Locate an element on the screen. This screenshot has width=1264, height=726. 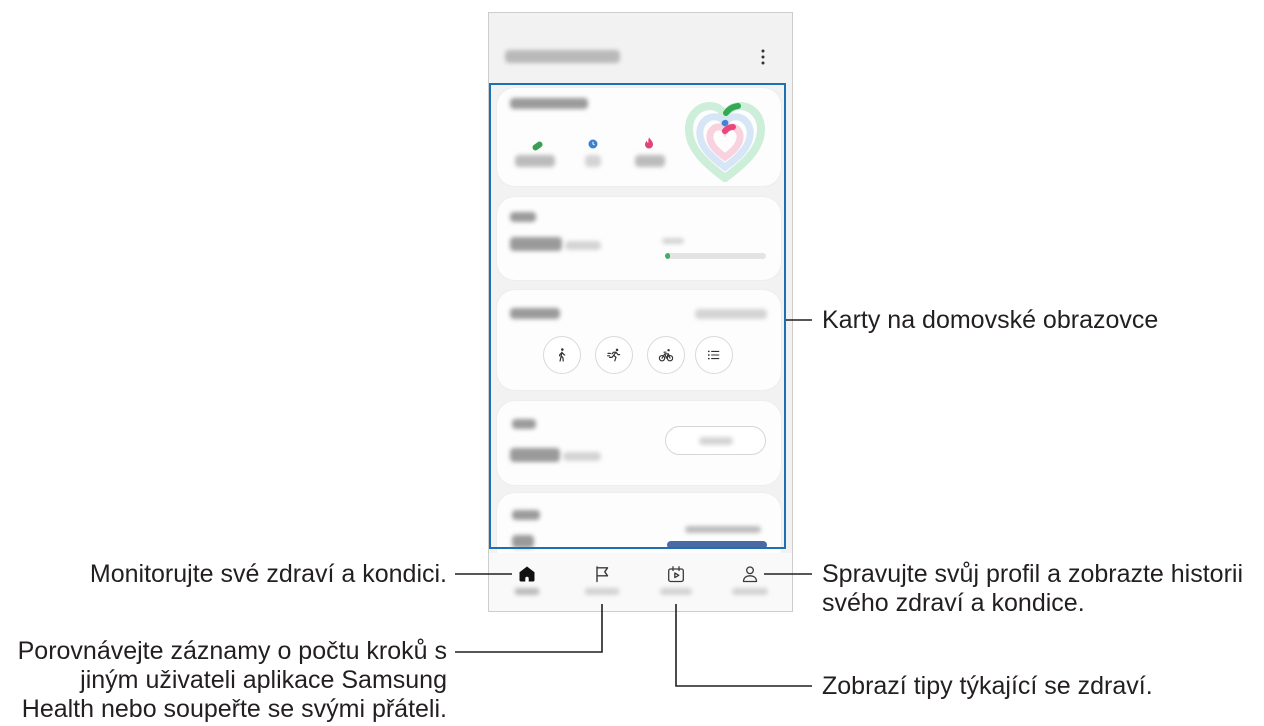
nav-tab-together-label-blurred is located at coordinates (602, 591).